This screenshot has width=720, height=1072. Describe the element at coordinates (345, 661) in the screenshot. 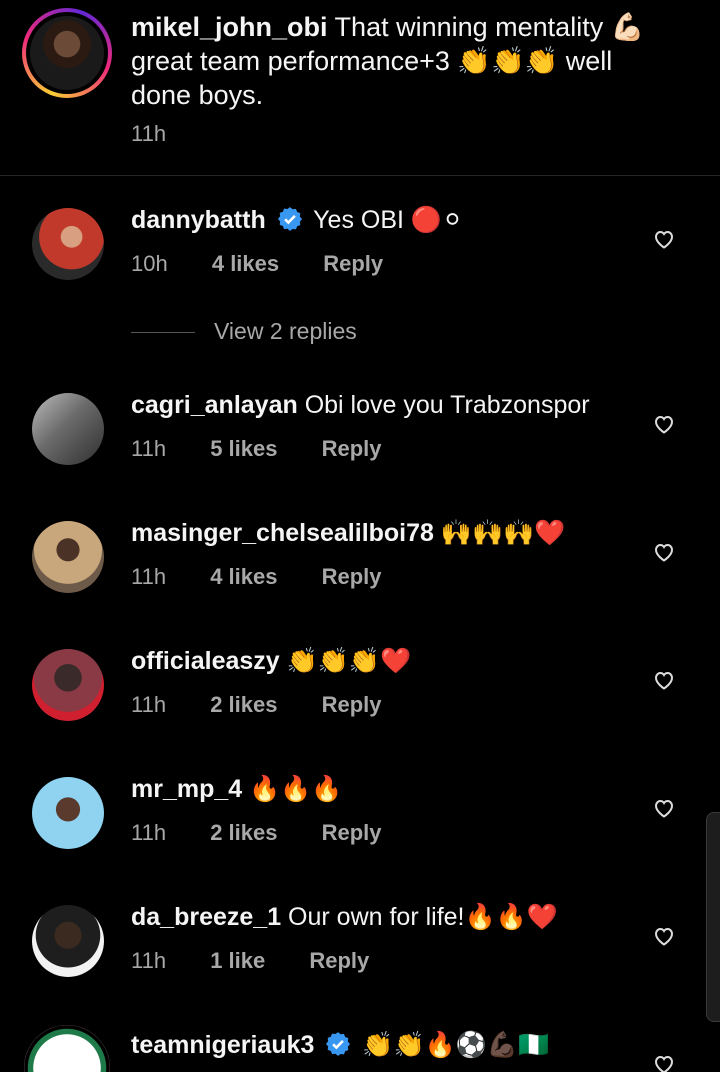

I see `comment-text: 👏👏👏❤️` at that location.